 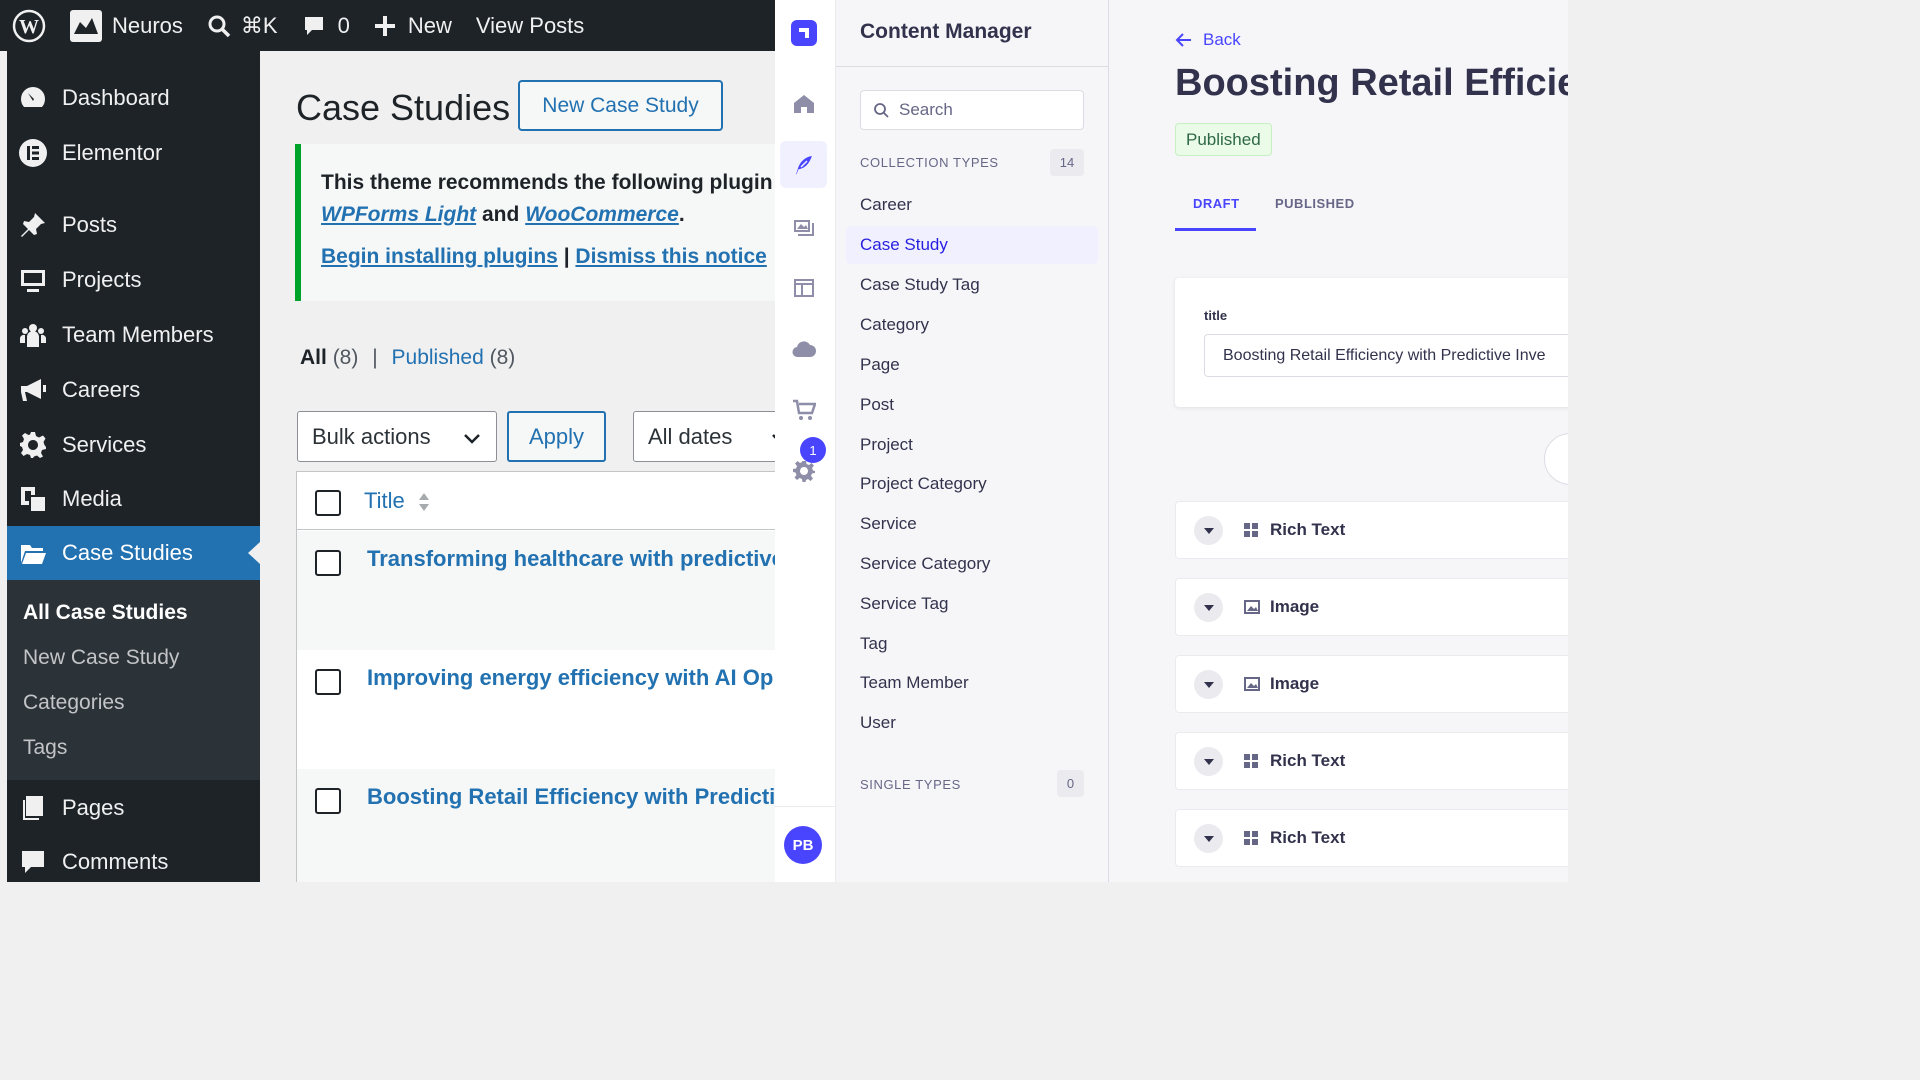 What do you see at coordinates (1556, 459) in the screenshot?
I see `floating-action-button` at bounding box center [1556, 459].